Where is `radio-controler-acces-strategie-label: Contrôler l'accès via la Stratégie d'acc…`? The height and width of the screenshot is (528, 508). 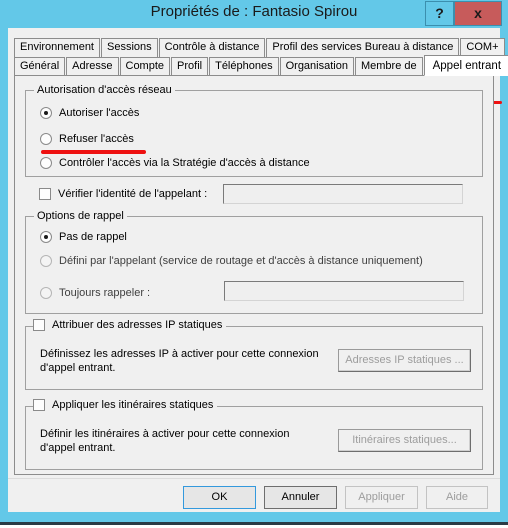 radio-controler-acces-strategie-label: Contrôler l'accès via la Stratégie d'acc… is located at coordinates (184, 163).